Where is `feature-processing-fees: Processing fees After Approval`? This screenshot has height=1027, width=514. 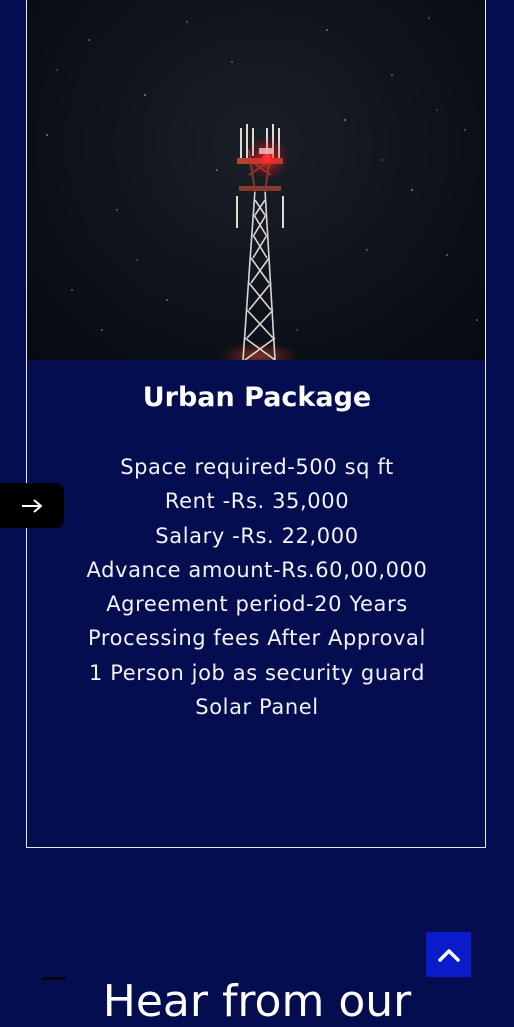
feature-processing-fees: Processing fees After Approval is located at coordinates (257, 638).